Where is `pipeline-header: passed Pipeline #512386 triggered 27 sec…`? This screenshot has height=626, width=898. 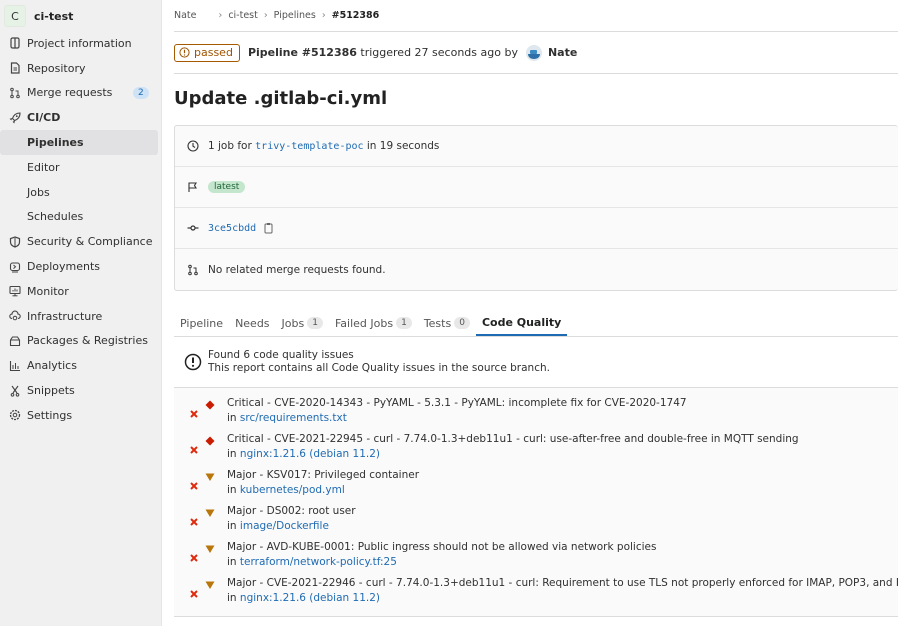
pipeline-header: passed Pipeline #512386 triggered 27 sec… is located at coordinates (536, 53).